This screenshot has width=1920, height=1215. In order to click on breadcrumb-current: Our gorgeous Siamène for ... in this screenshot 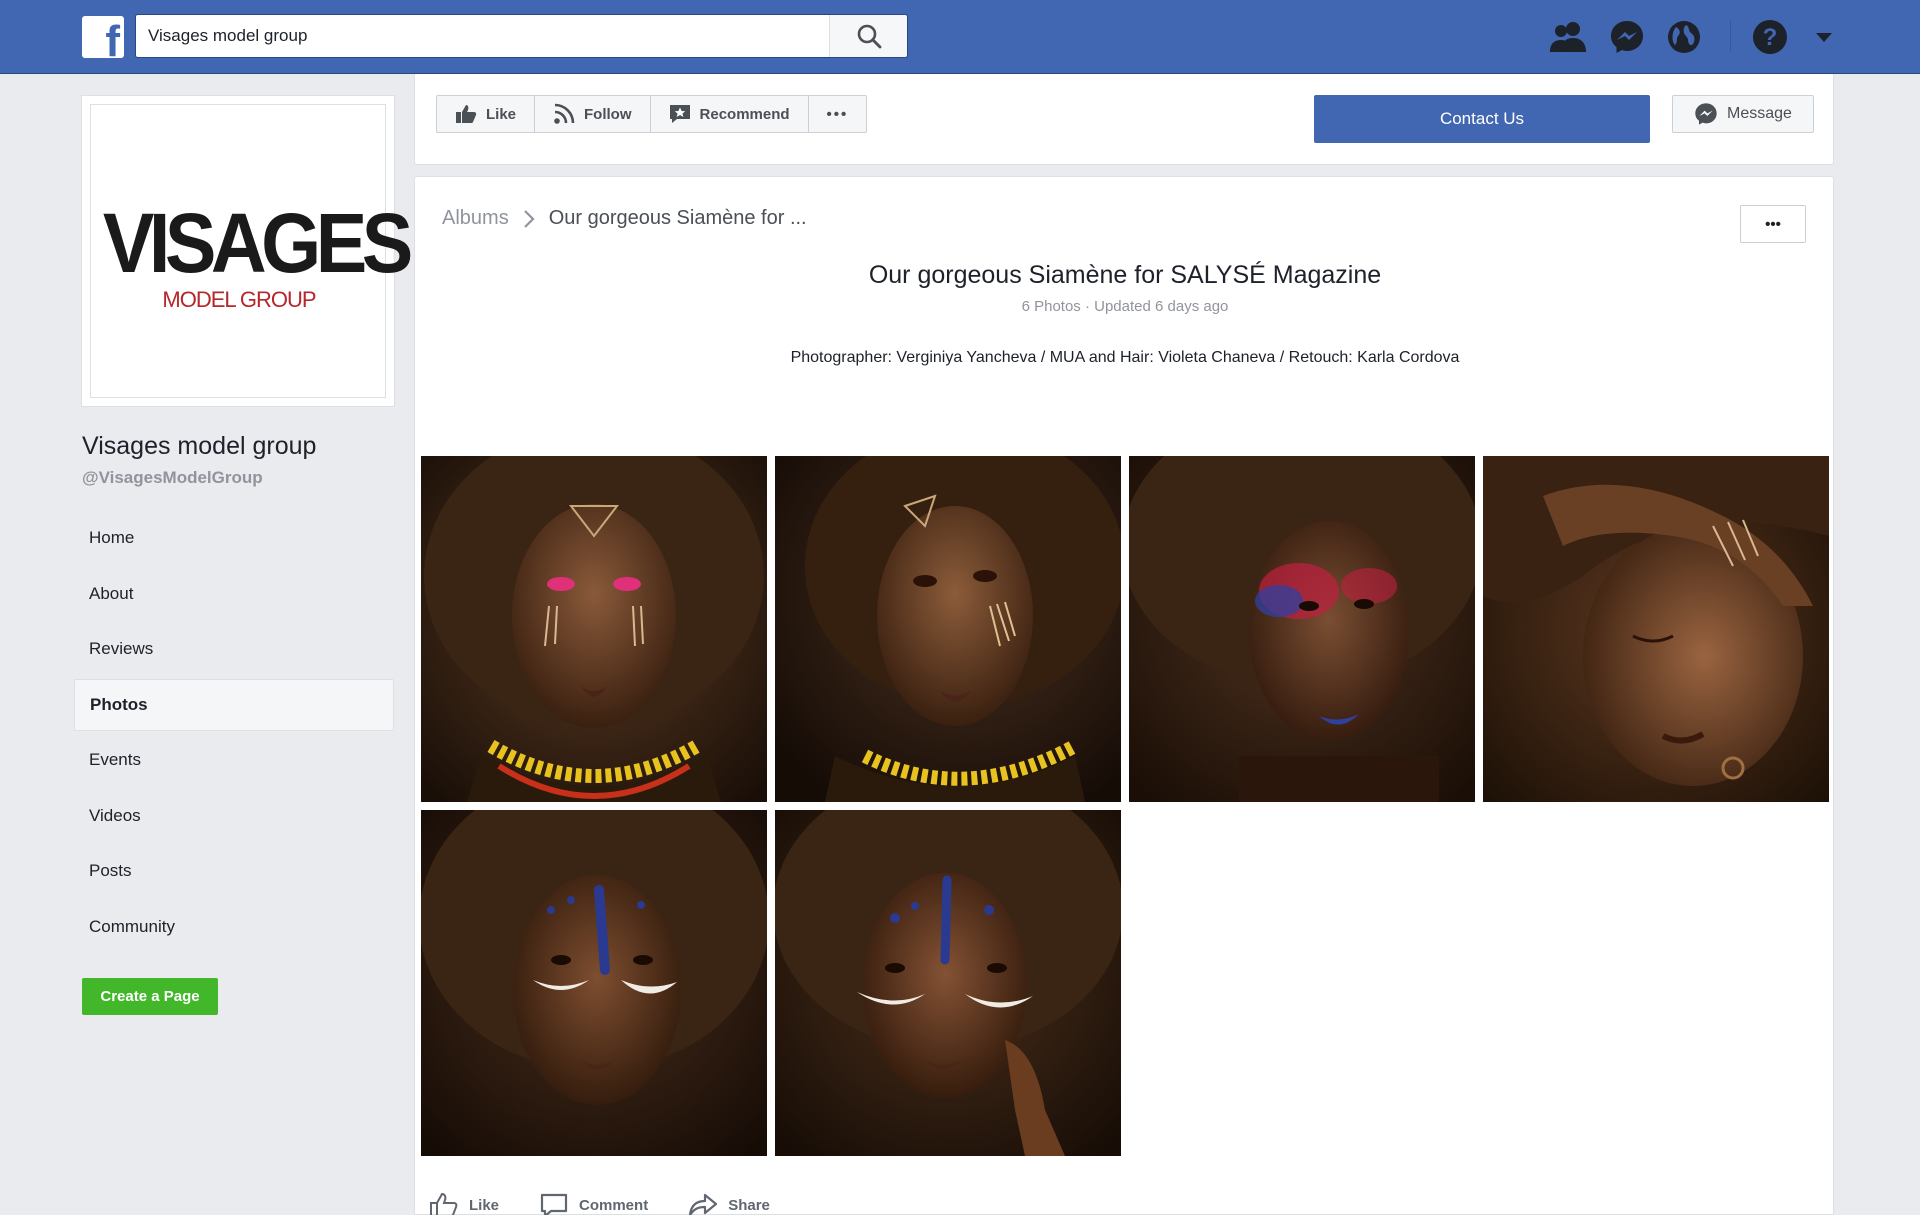, I will do `click(677, 218)`.